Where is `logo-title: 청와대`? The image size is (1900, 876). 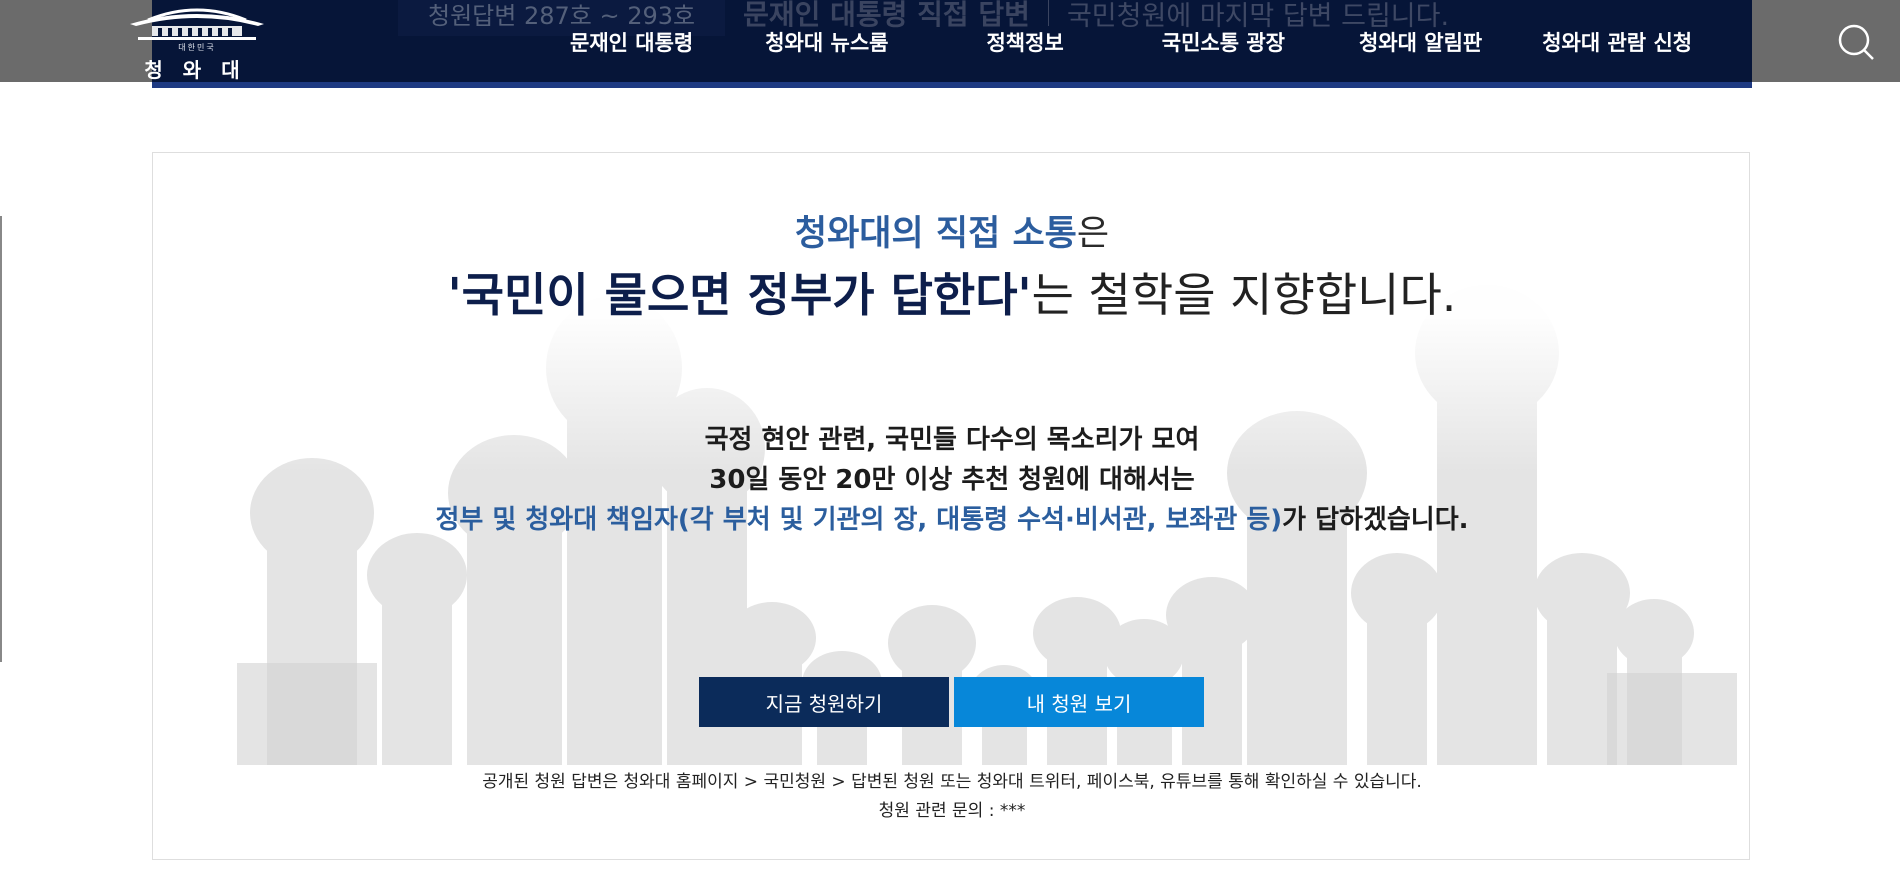 logo-title: 청와대 is located at coordinates (202, 70).